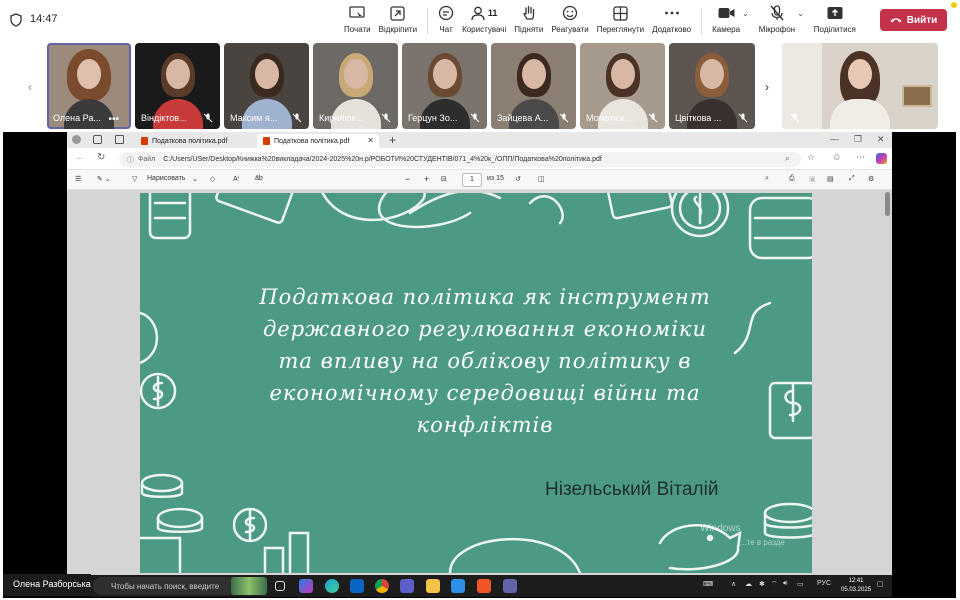 This screenshot has width=960, height=600. Describe the element at coordinates (484, 586) in the screenshot. I see `brave-icon` at that location.